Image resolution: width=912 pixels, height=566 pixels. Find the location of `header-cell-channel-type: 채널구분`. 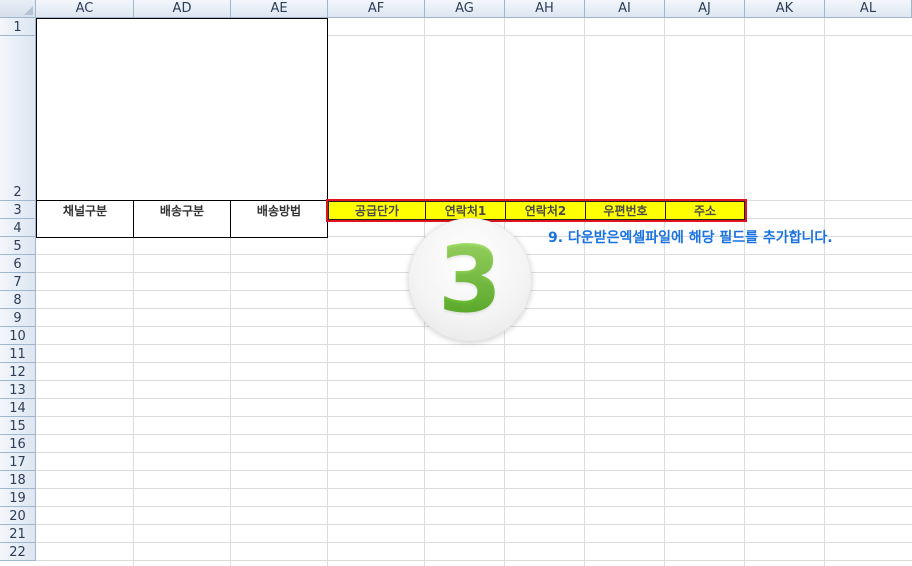

header-cell-channel-type: 채널구분 is located at coordinates (85, 210).